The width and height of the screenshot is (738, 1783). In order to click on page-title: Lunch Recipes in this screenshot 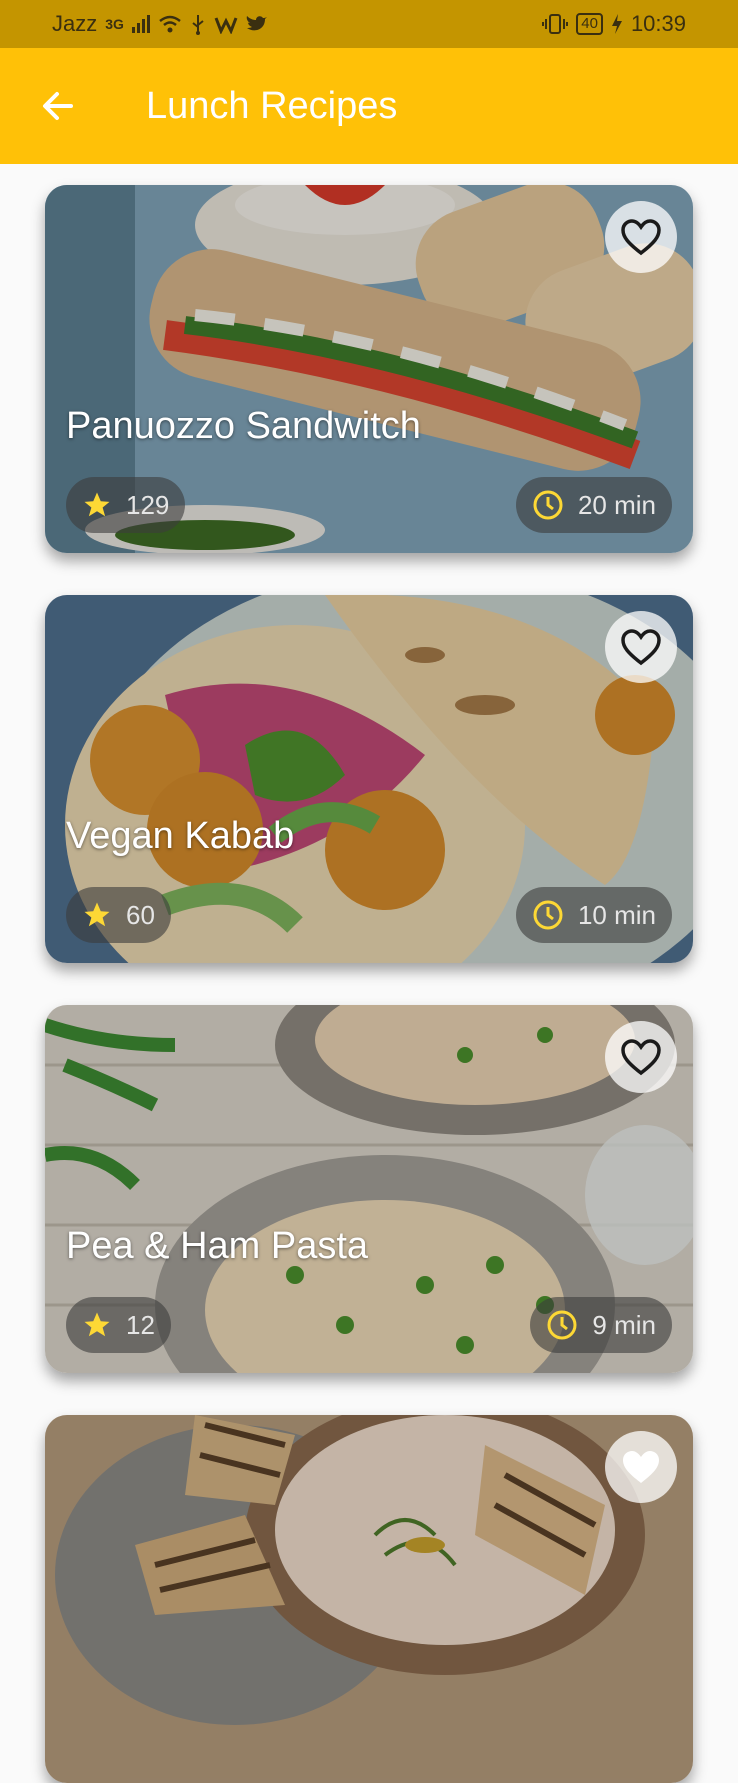, I will do `click(272, 105)`.